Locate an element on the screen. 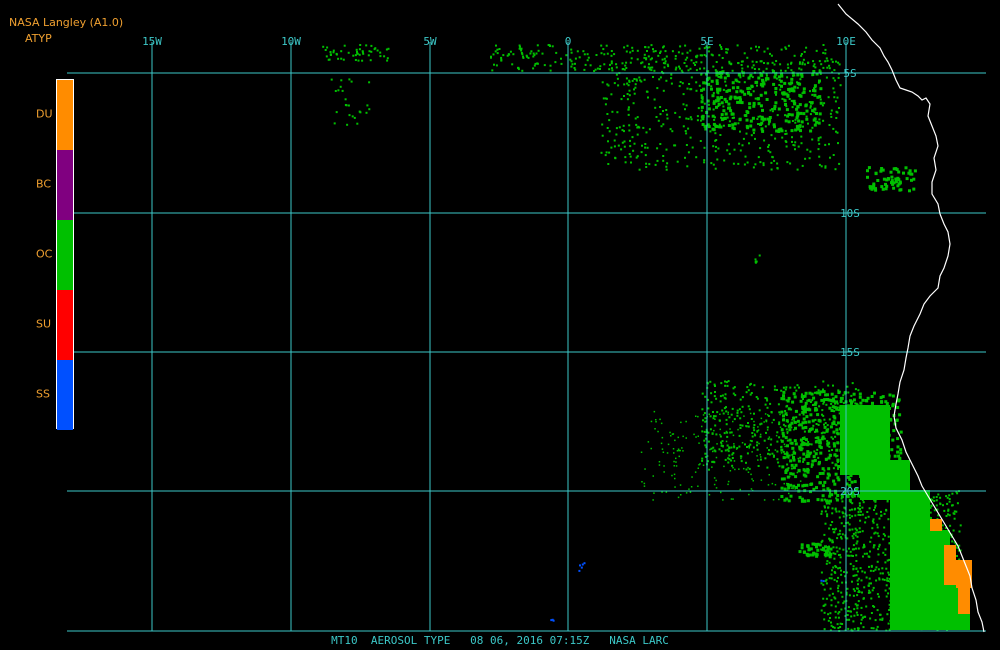 Image resolution: width=1000 pixels, height=650 pixels. legend-swatch-oc is located at coordinates (65, 255).